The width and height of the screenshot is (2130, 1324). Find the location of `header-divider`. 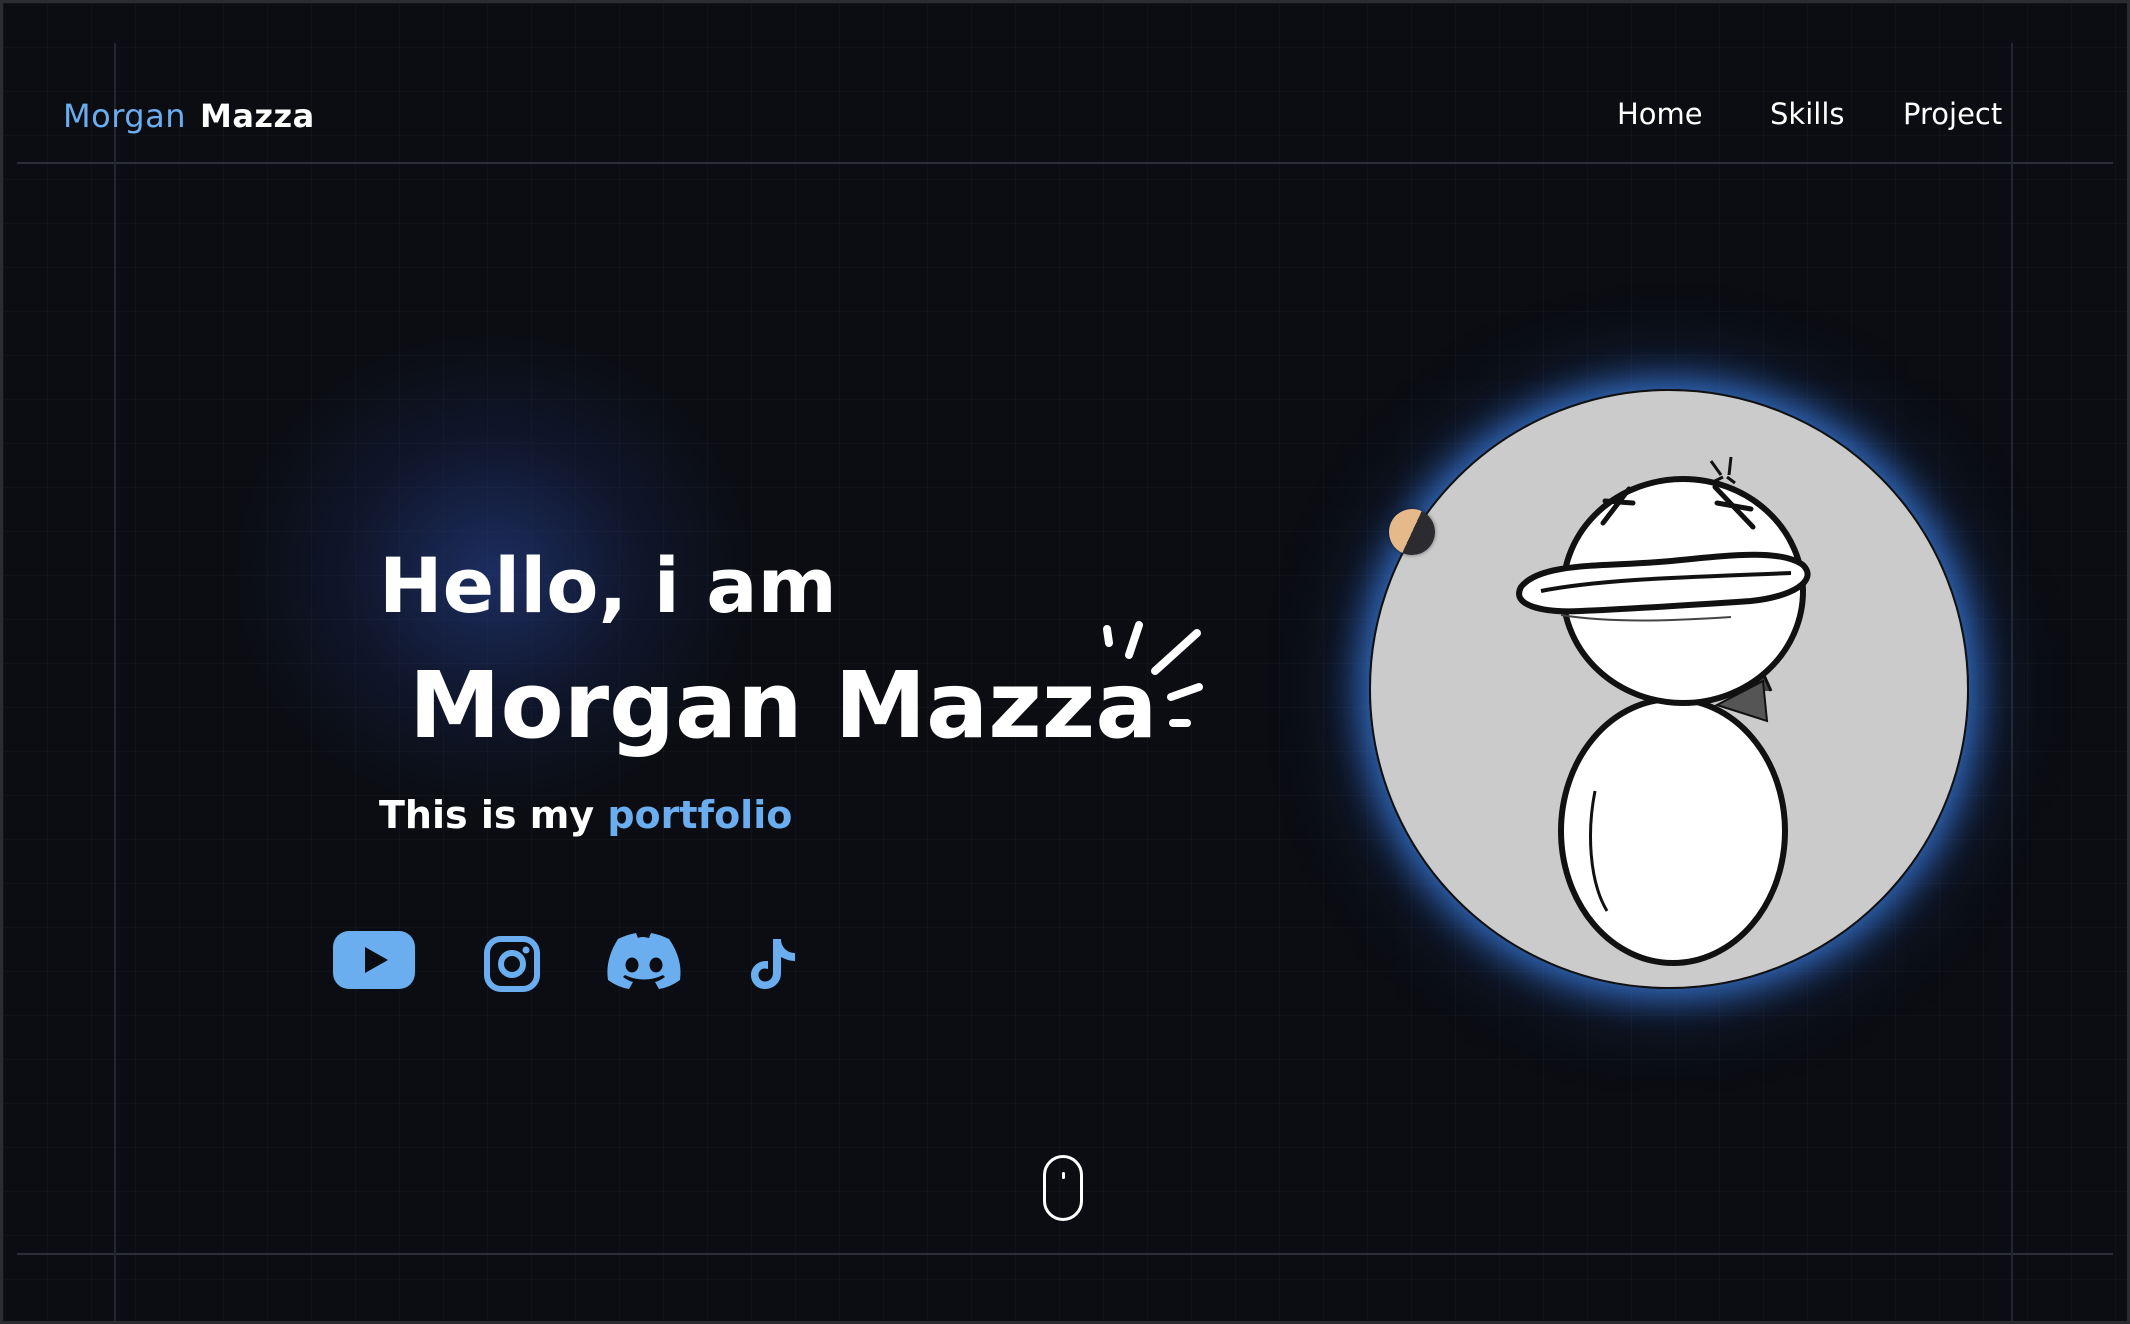

header-divider is located at coordinates (1065, 163).